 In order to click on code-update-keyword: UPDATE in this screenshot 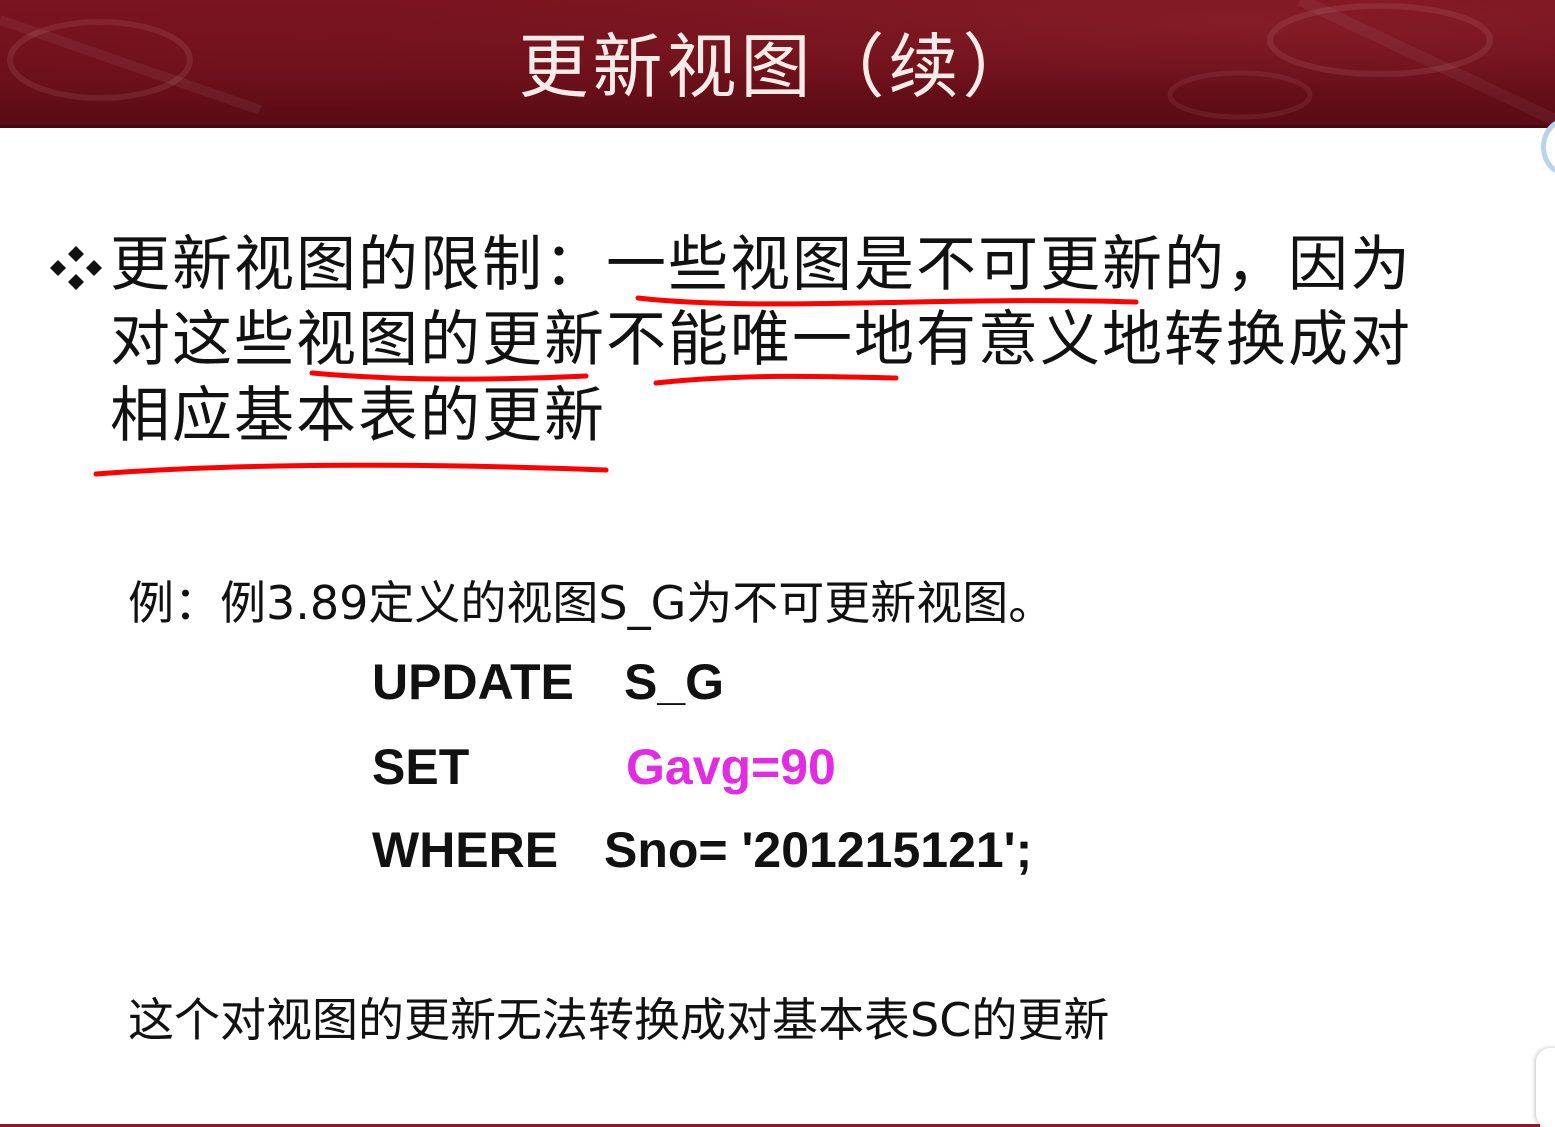, I will do `click(473, 682)`.